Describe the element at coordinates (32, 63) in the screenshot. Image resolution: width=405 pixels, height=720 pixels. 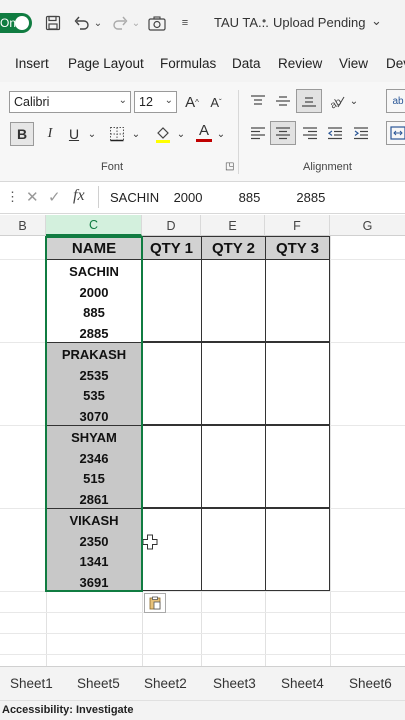
I see `tab-insert: Insert` at that location.